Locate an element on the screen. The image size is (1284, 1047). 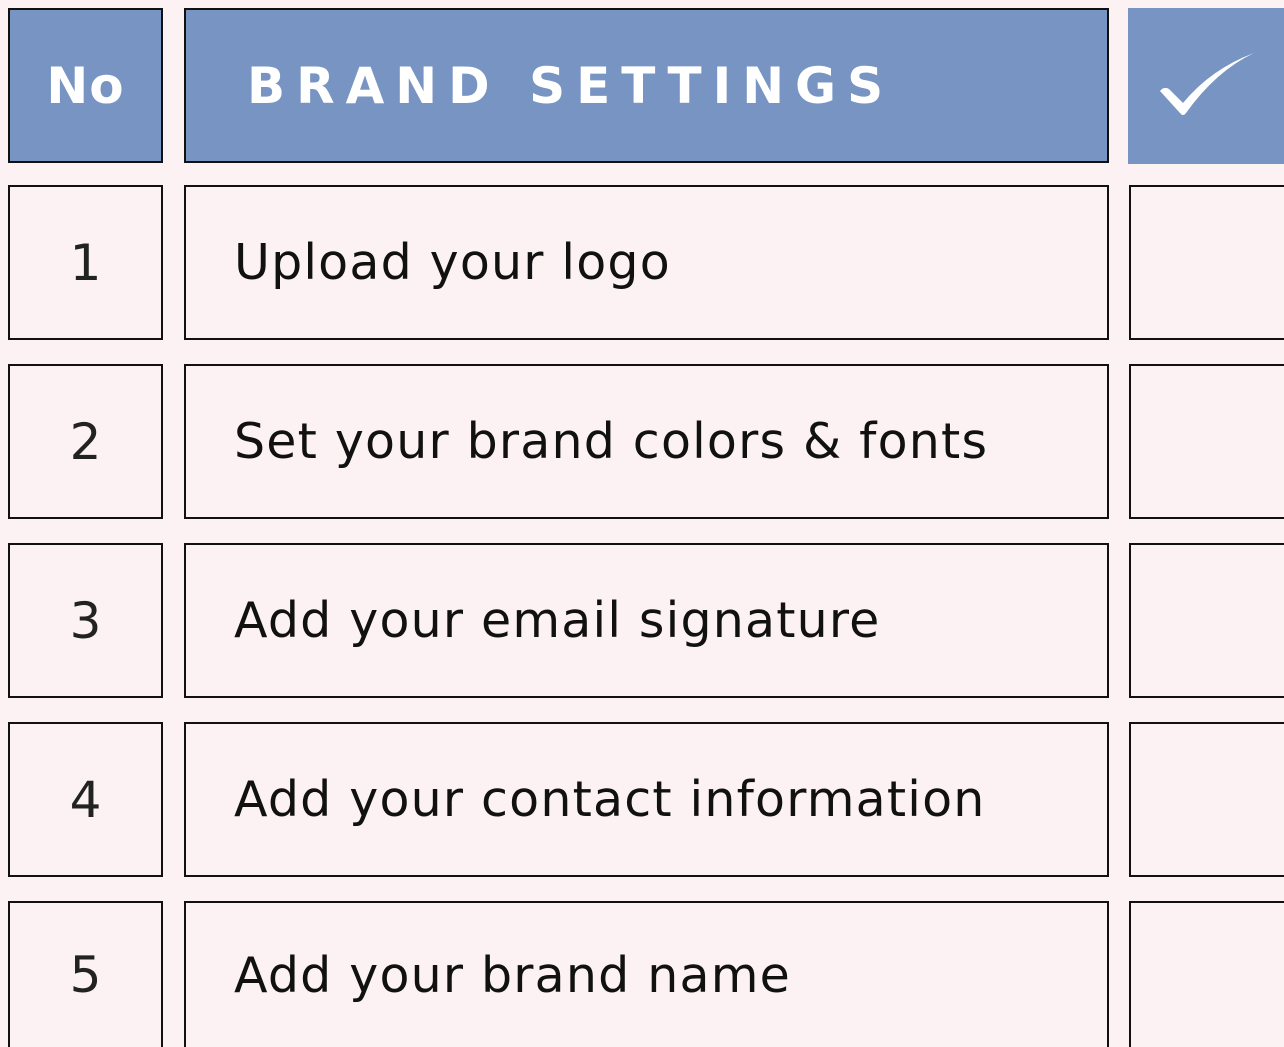
task-cell: Set your brand colors & fonts is located at coordinates (646, 441).